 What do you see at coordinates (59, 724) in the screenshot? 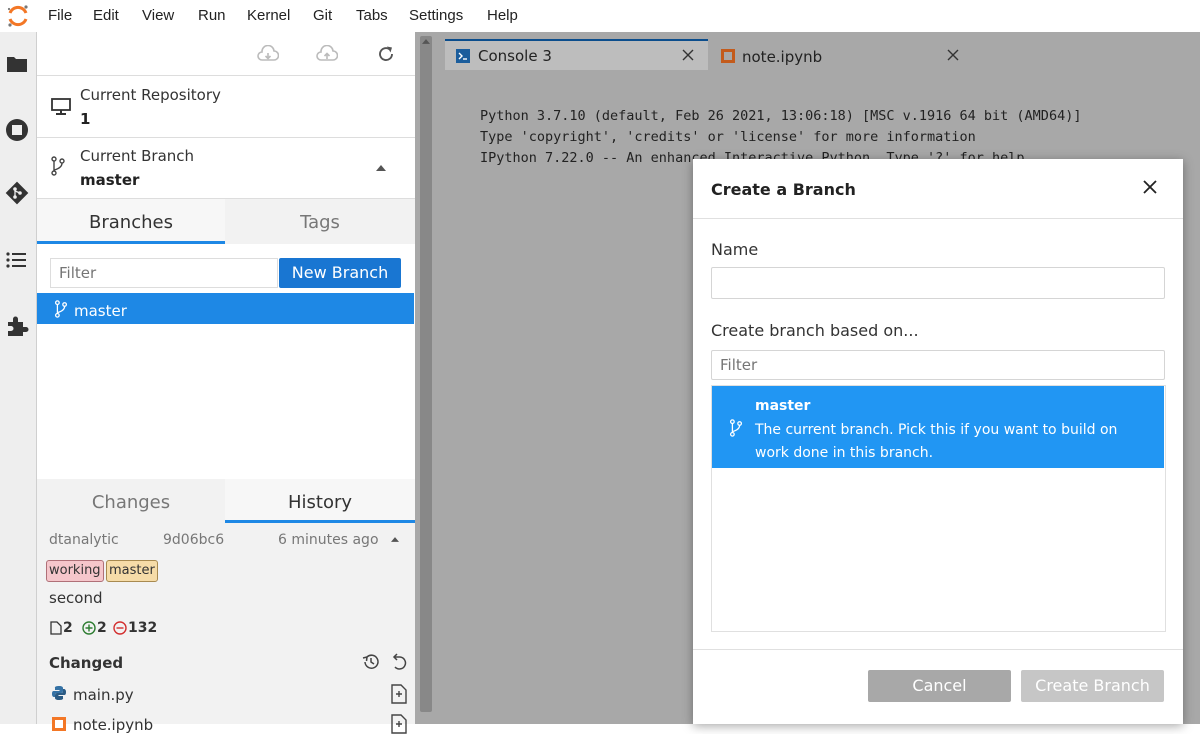
I see `notebook-file-icon` at bounding box center [59, 724].